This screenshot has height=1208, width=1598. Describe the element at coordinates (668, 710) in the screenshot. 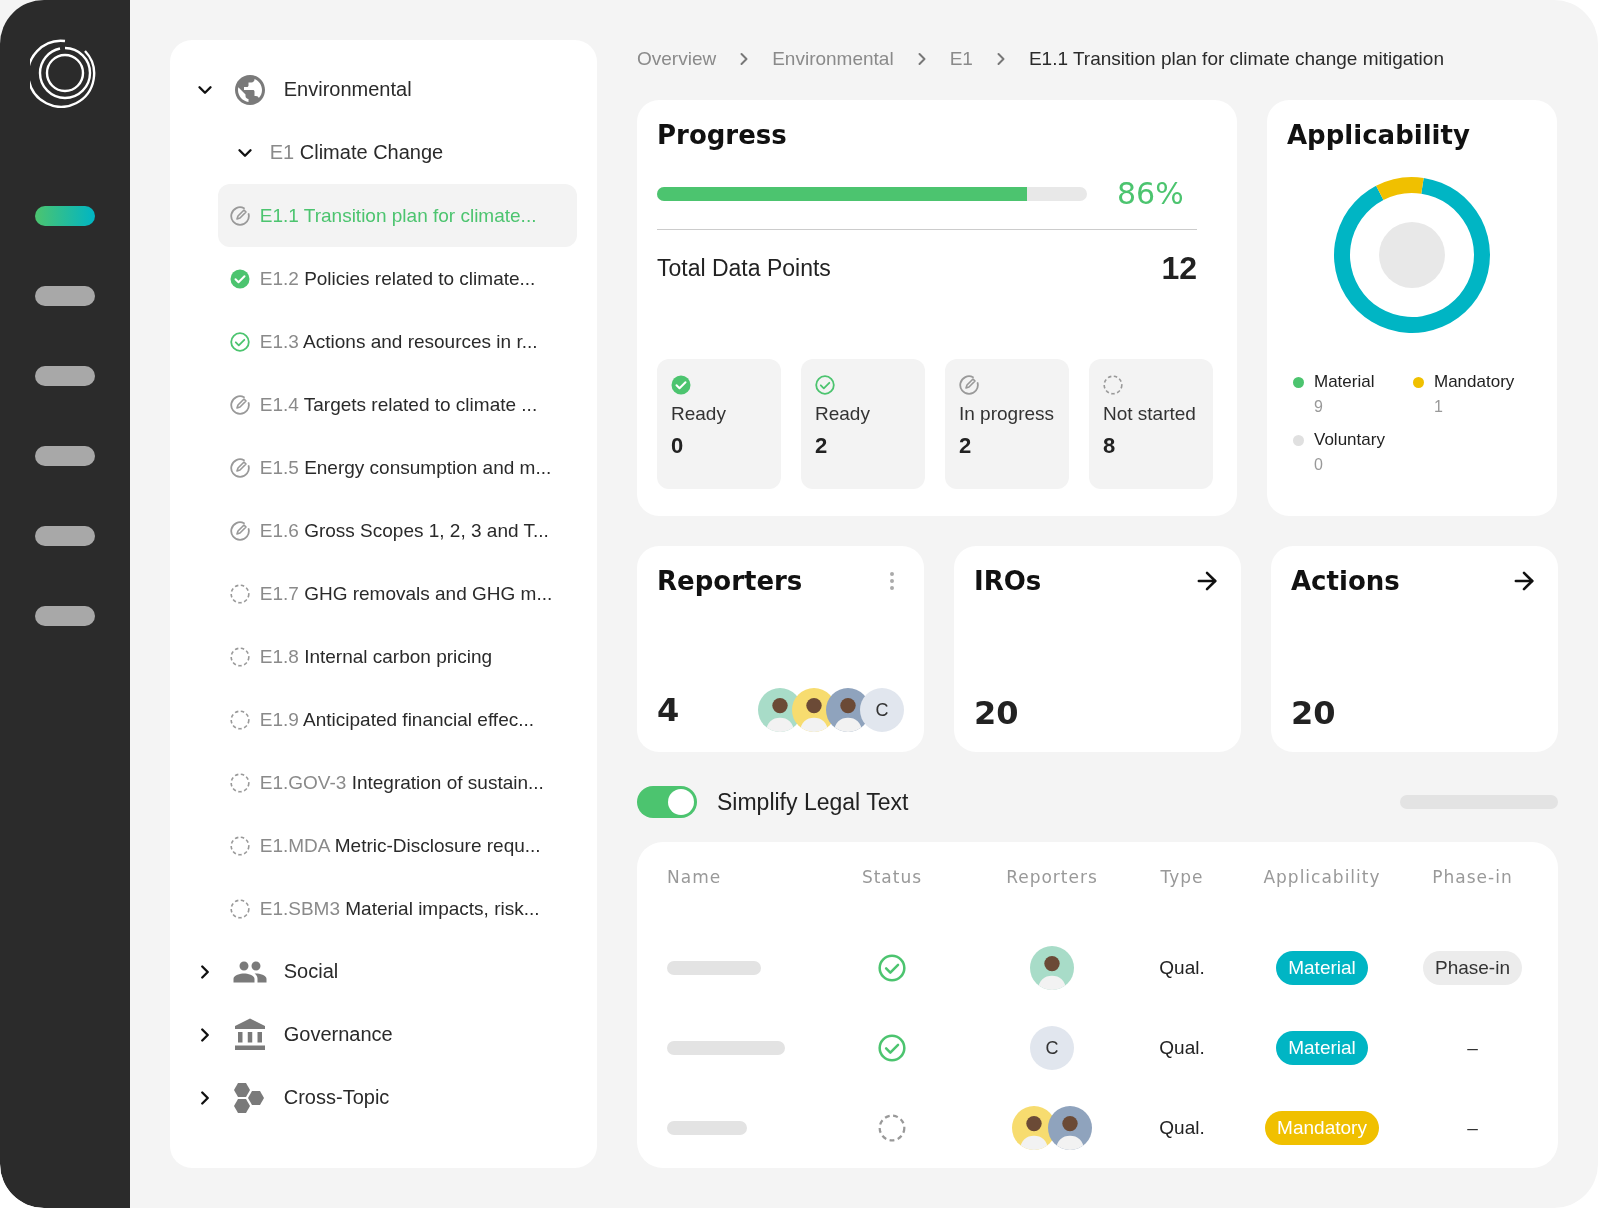

I see `reporters-count: 4` at that location.